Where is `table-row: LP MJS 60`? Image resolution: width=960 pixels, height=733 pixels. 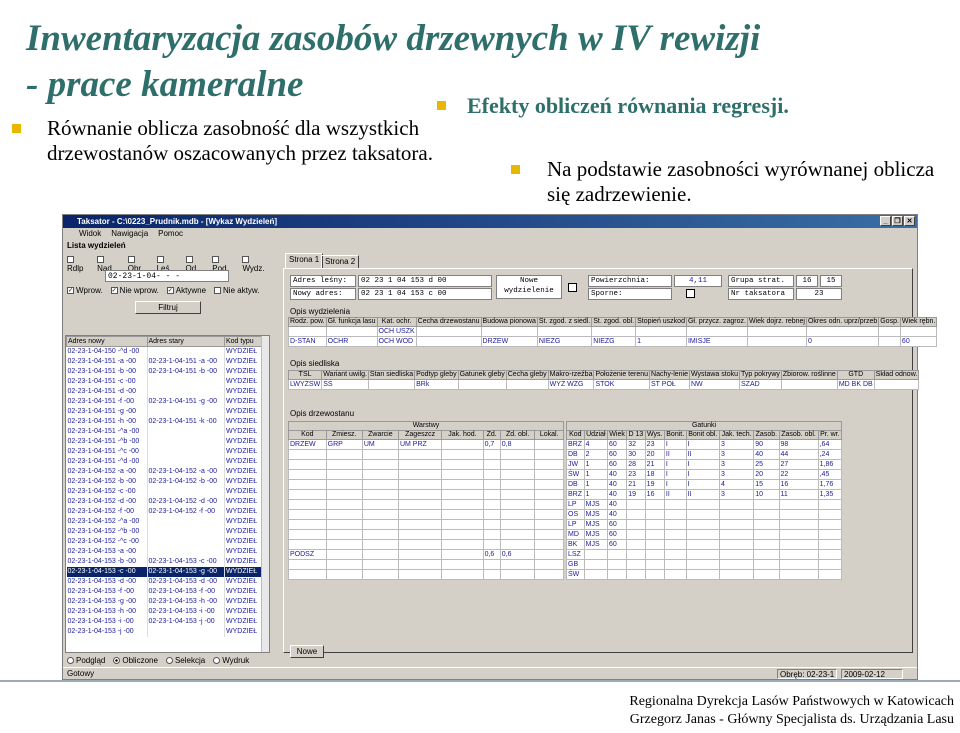
table-row: LP MJS 60 is located at coordinates (704, 524).